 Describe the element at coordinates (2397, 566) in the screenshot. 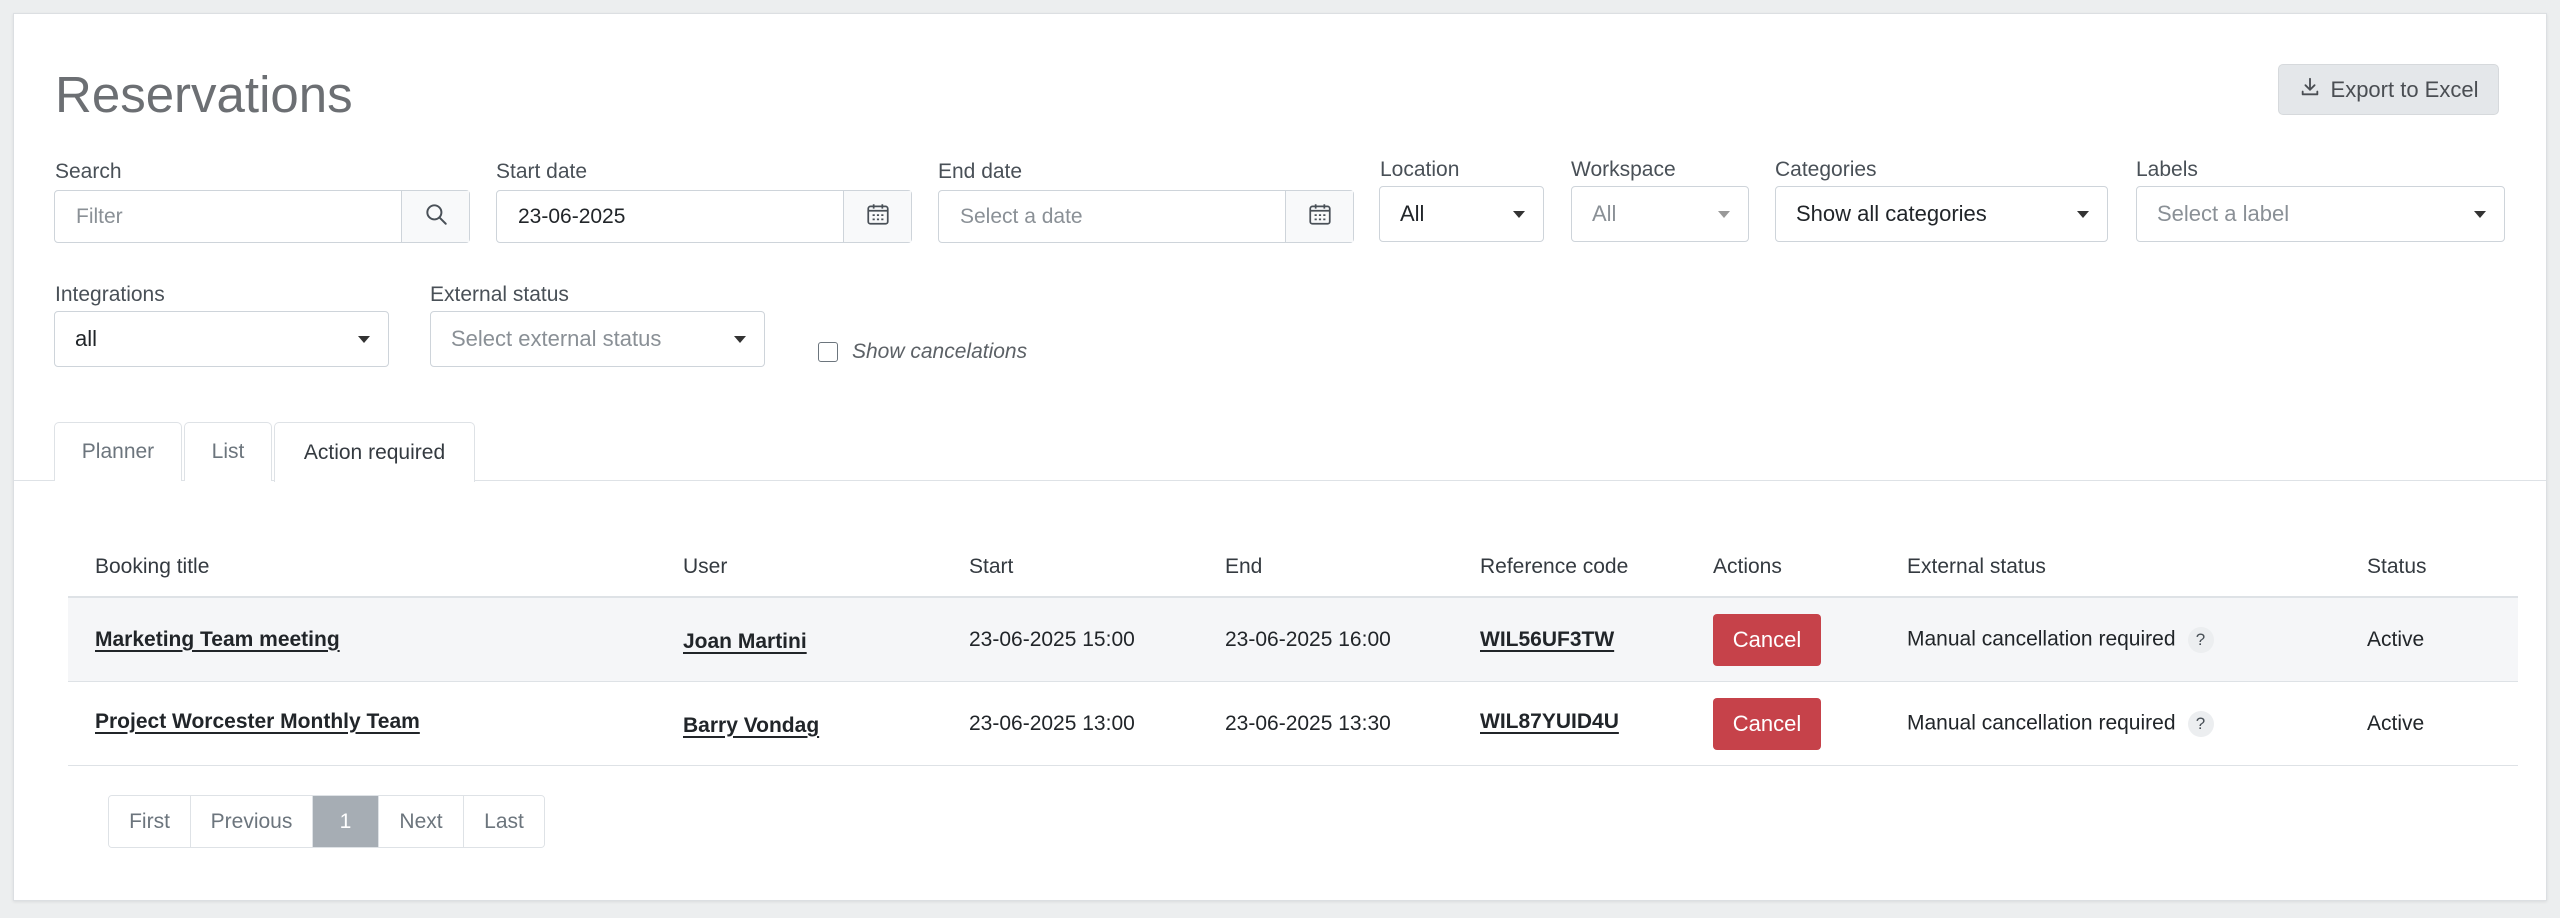

I see `column-header-status: Status` at that location.